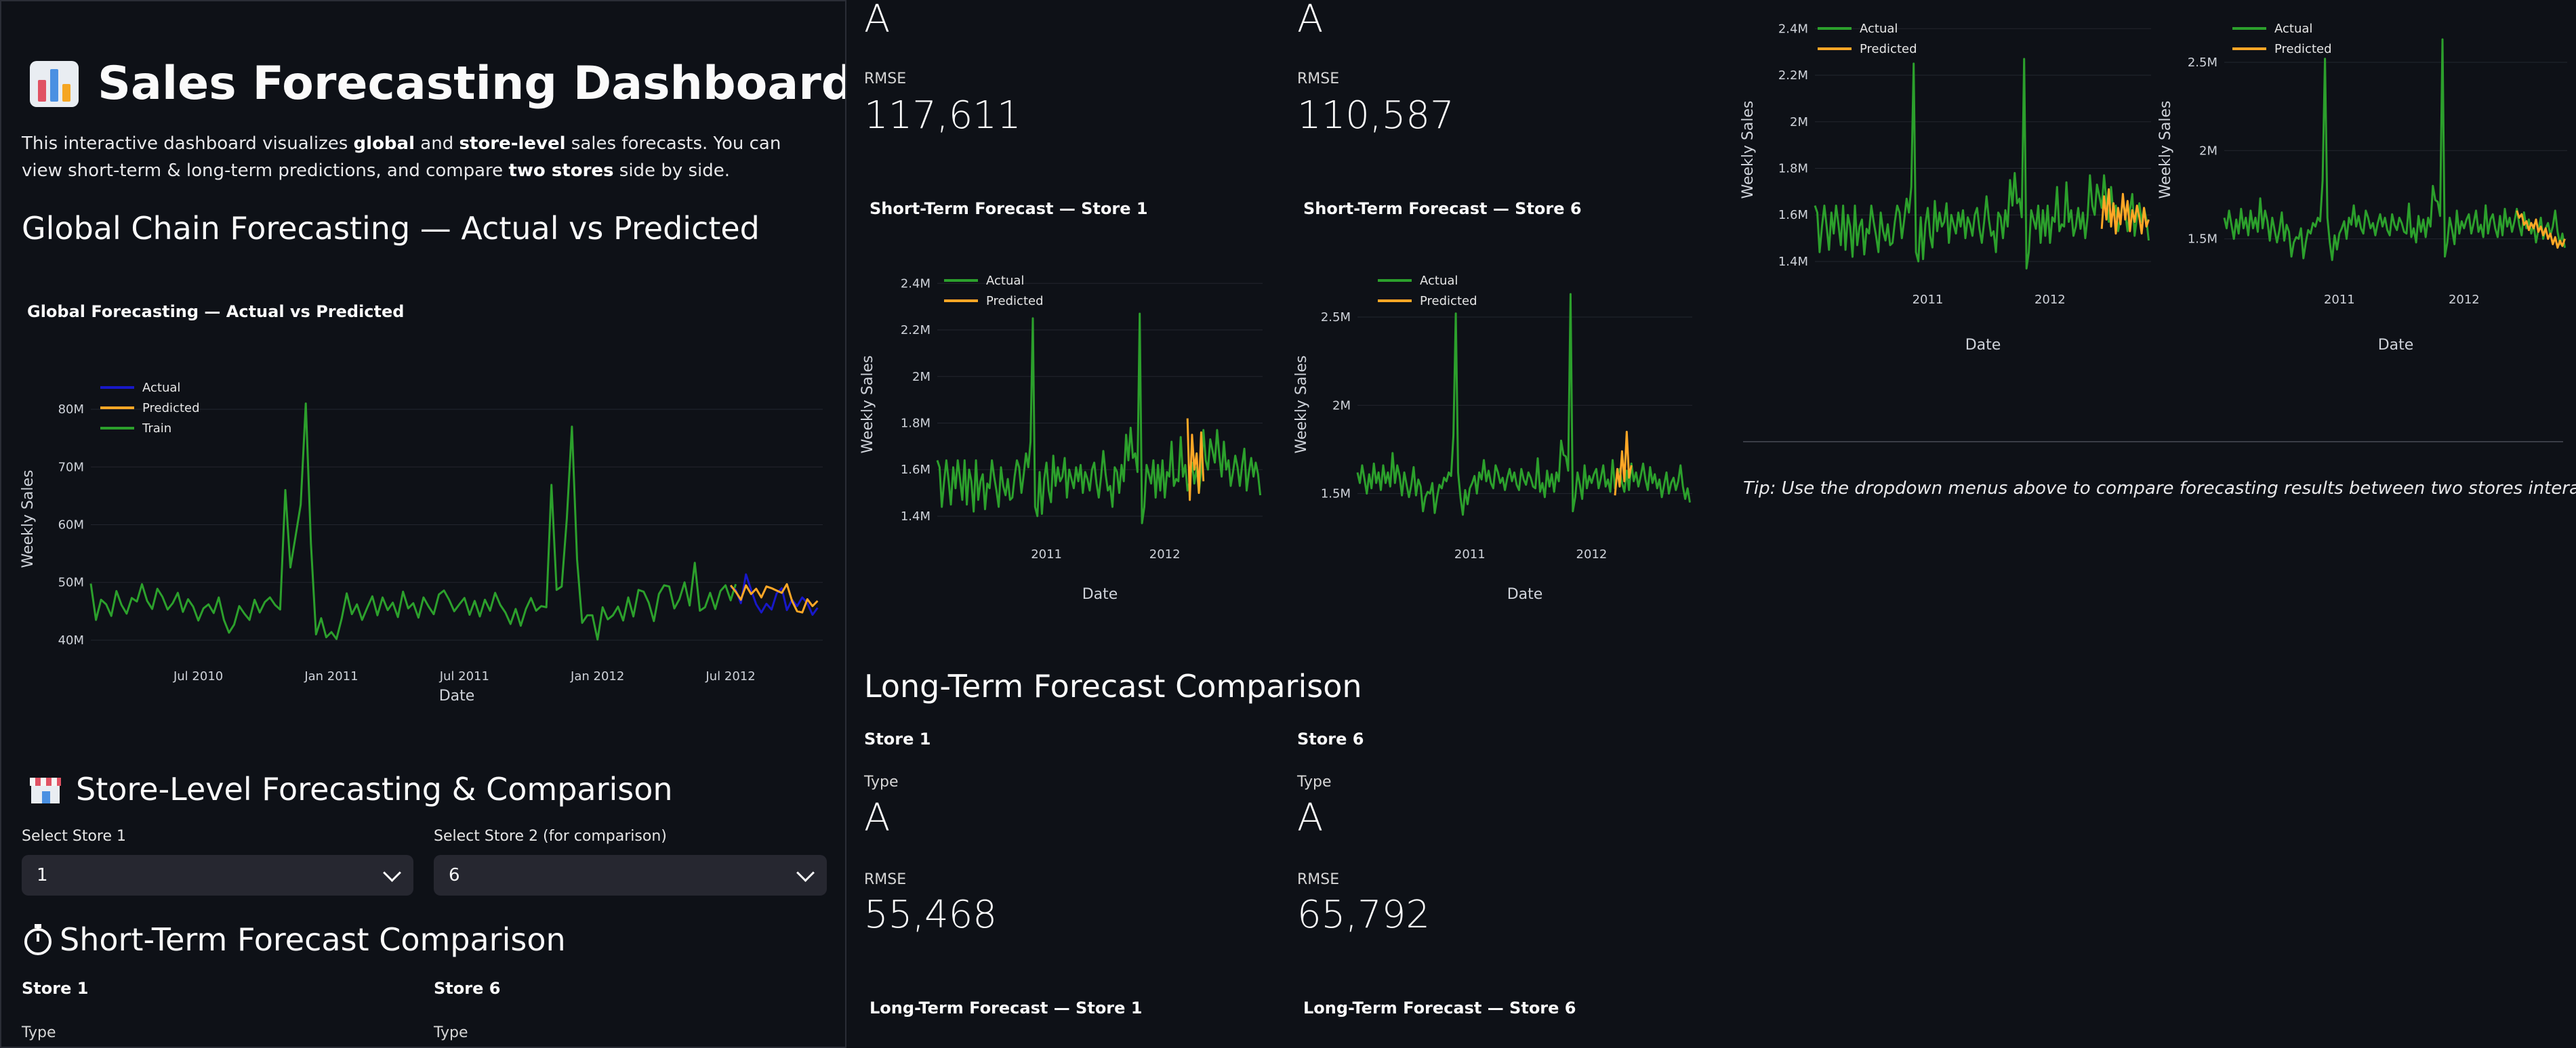  I want to click on chart-title: Short-Term Forecast — Store 1, so click(1009, 208).